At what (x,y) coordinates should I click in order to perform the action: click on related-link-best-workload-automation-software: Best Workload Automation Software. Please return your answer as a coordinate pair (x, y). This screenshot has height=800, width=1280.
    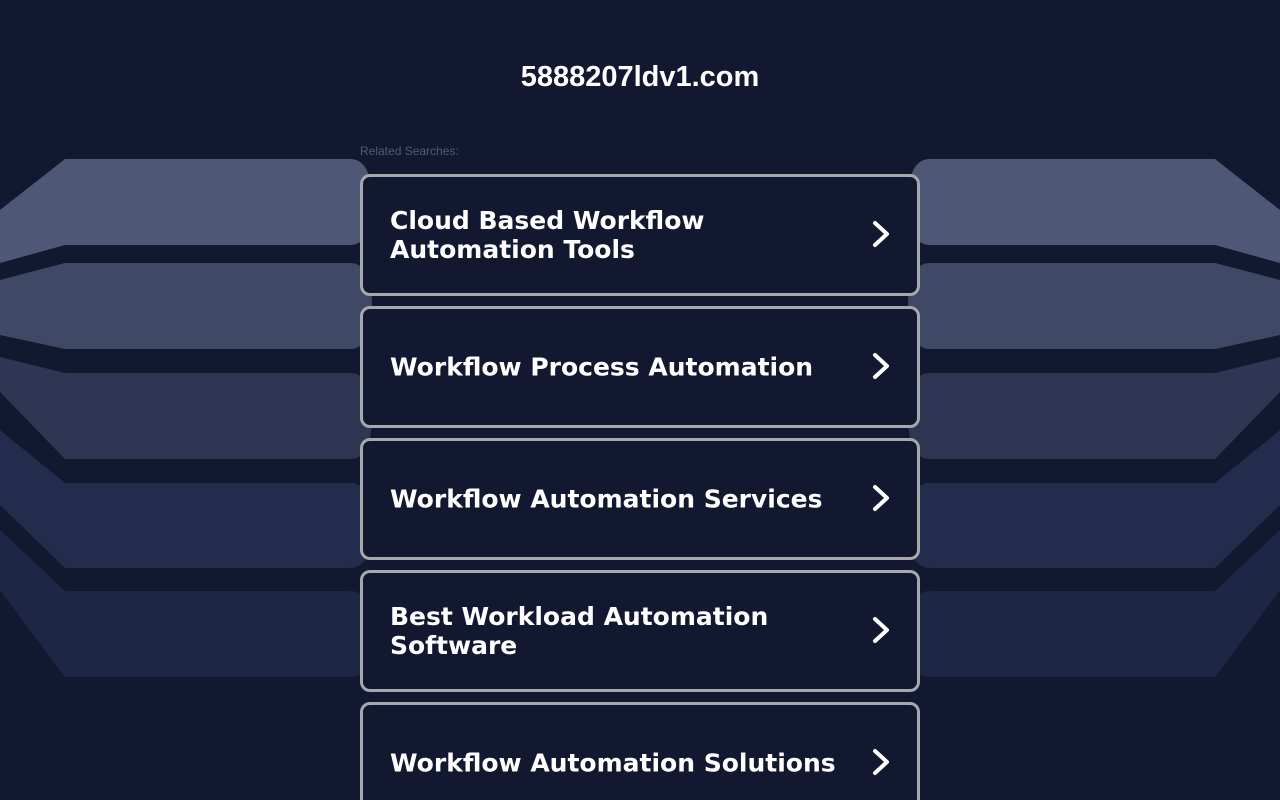
    Looking at the image, I should click on (640, 631).